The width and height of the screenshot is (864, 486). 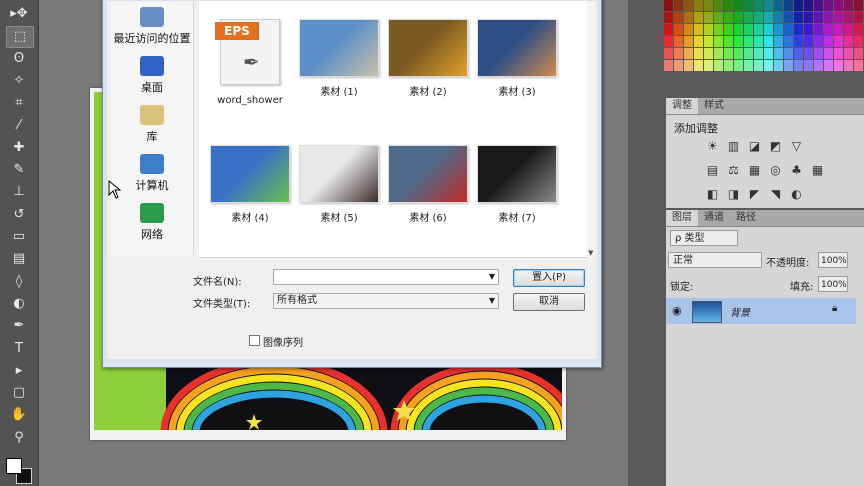 I want to click on zoom-tool: ⚲, so click(x=19, y=438).